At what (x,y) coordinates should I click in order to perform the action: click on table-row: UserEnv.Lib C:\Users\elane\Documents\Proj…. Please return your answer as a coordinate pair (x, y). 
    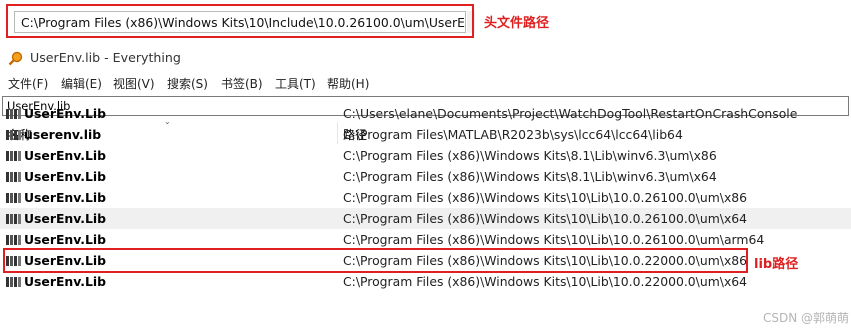
    Looking at the image, I should click on (425, 113).